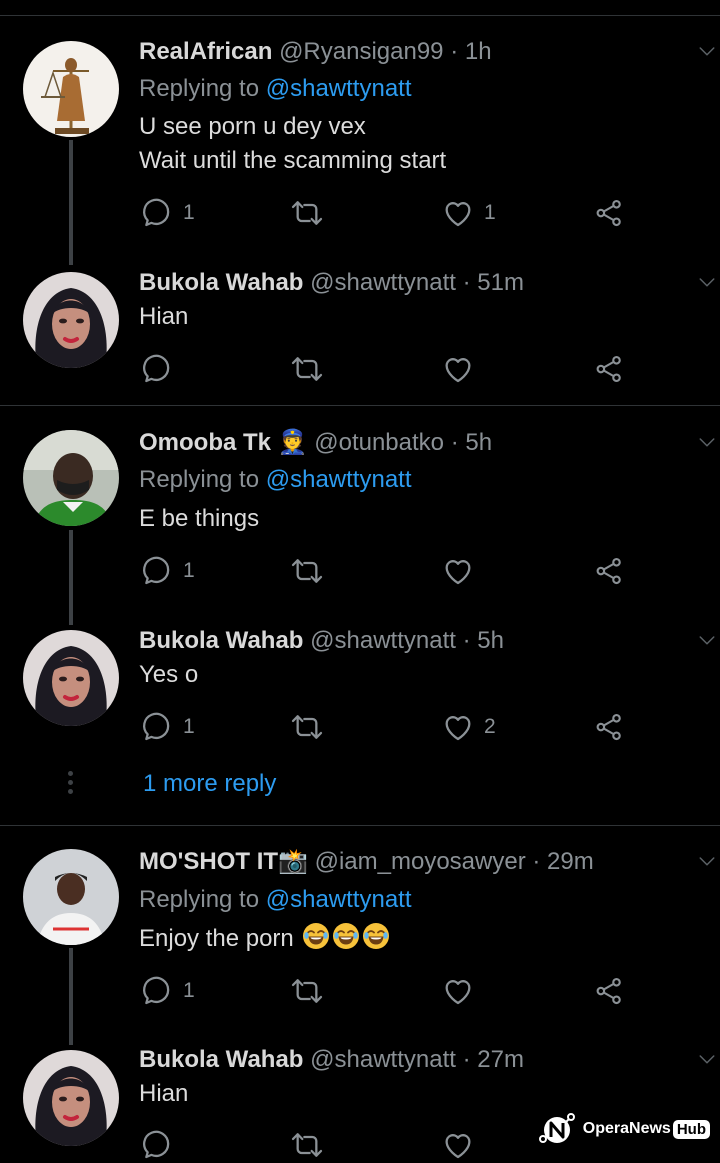 This screenshot has height=1163, width=720. Describe the element at coordinates (199, 519) in the screenshot. I see `tweet-text: E be things` at that location.